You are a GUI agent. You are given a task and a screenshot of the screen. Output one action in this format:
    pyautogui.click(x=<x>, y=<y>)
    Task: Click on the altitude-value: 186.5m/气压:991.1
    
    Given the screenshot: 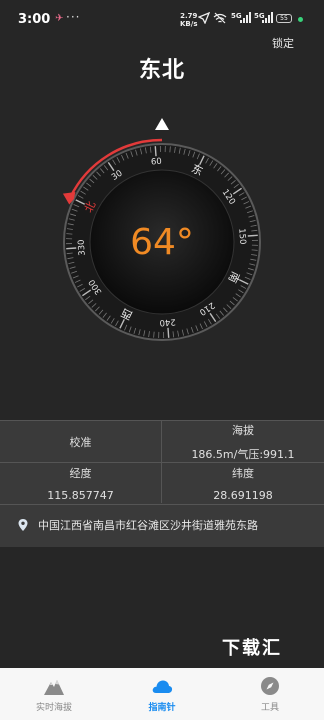 What is the action you would take?
    pyautogui.click(x=243, y=454)
    